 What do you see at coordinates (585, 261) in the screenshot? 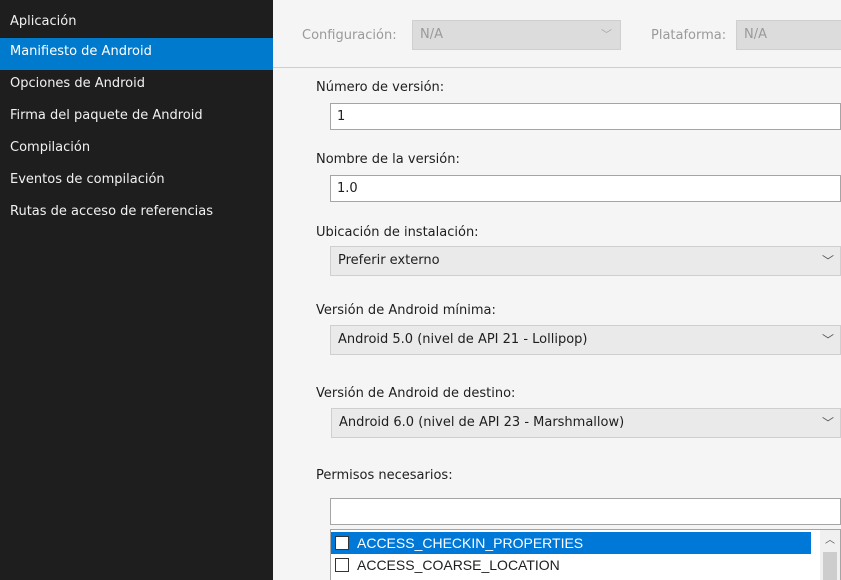
I see `install-location-dropdown: Preferir externo ﹀` at bounding box center [585, 261].